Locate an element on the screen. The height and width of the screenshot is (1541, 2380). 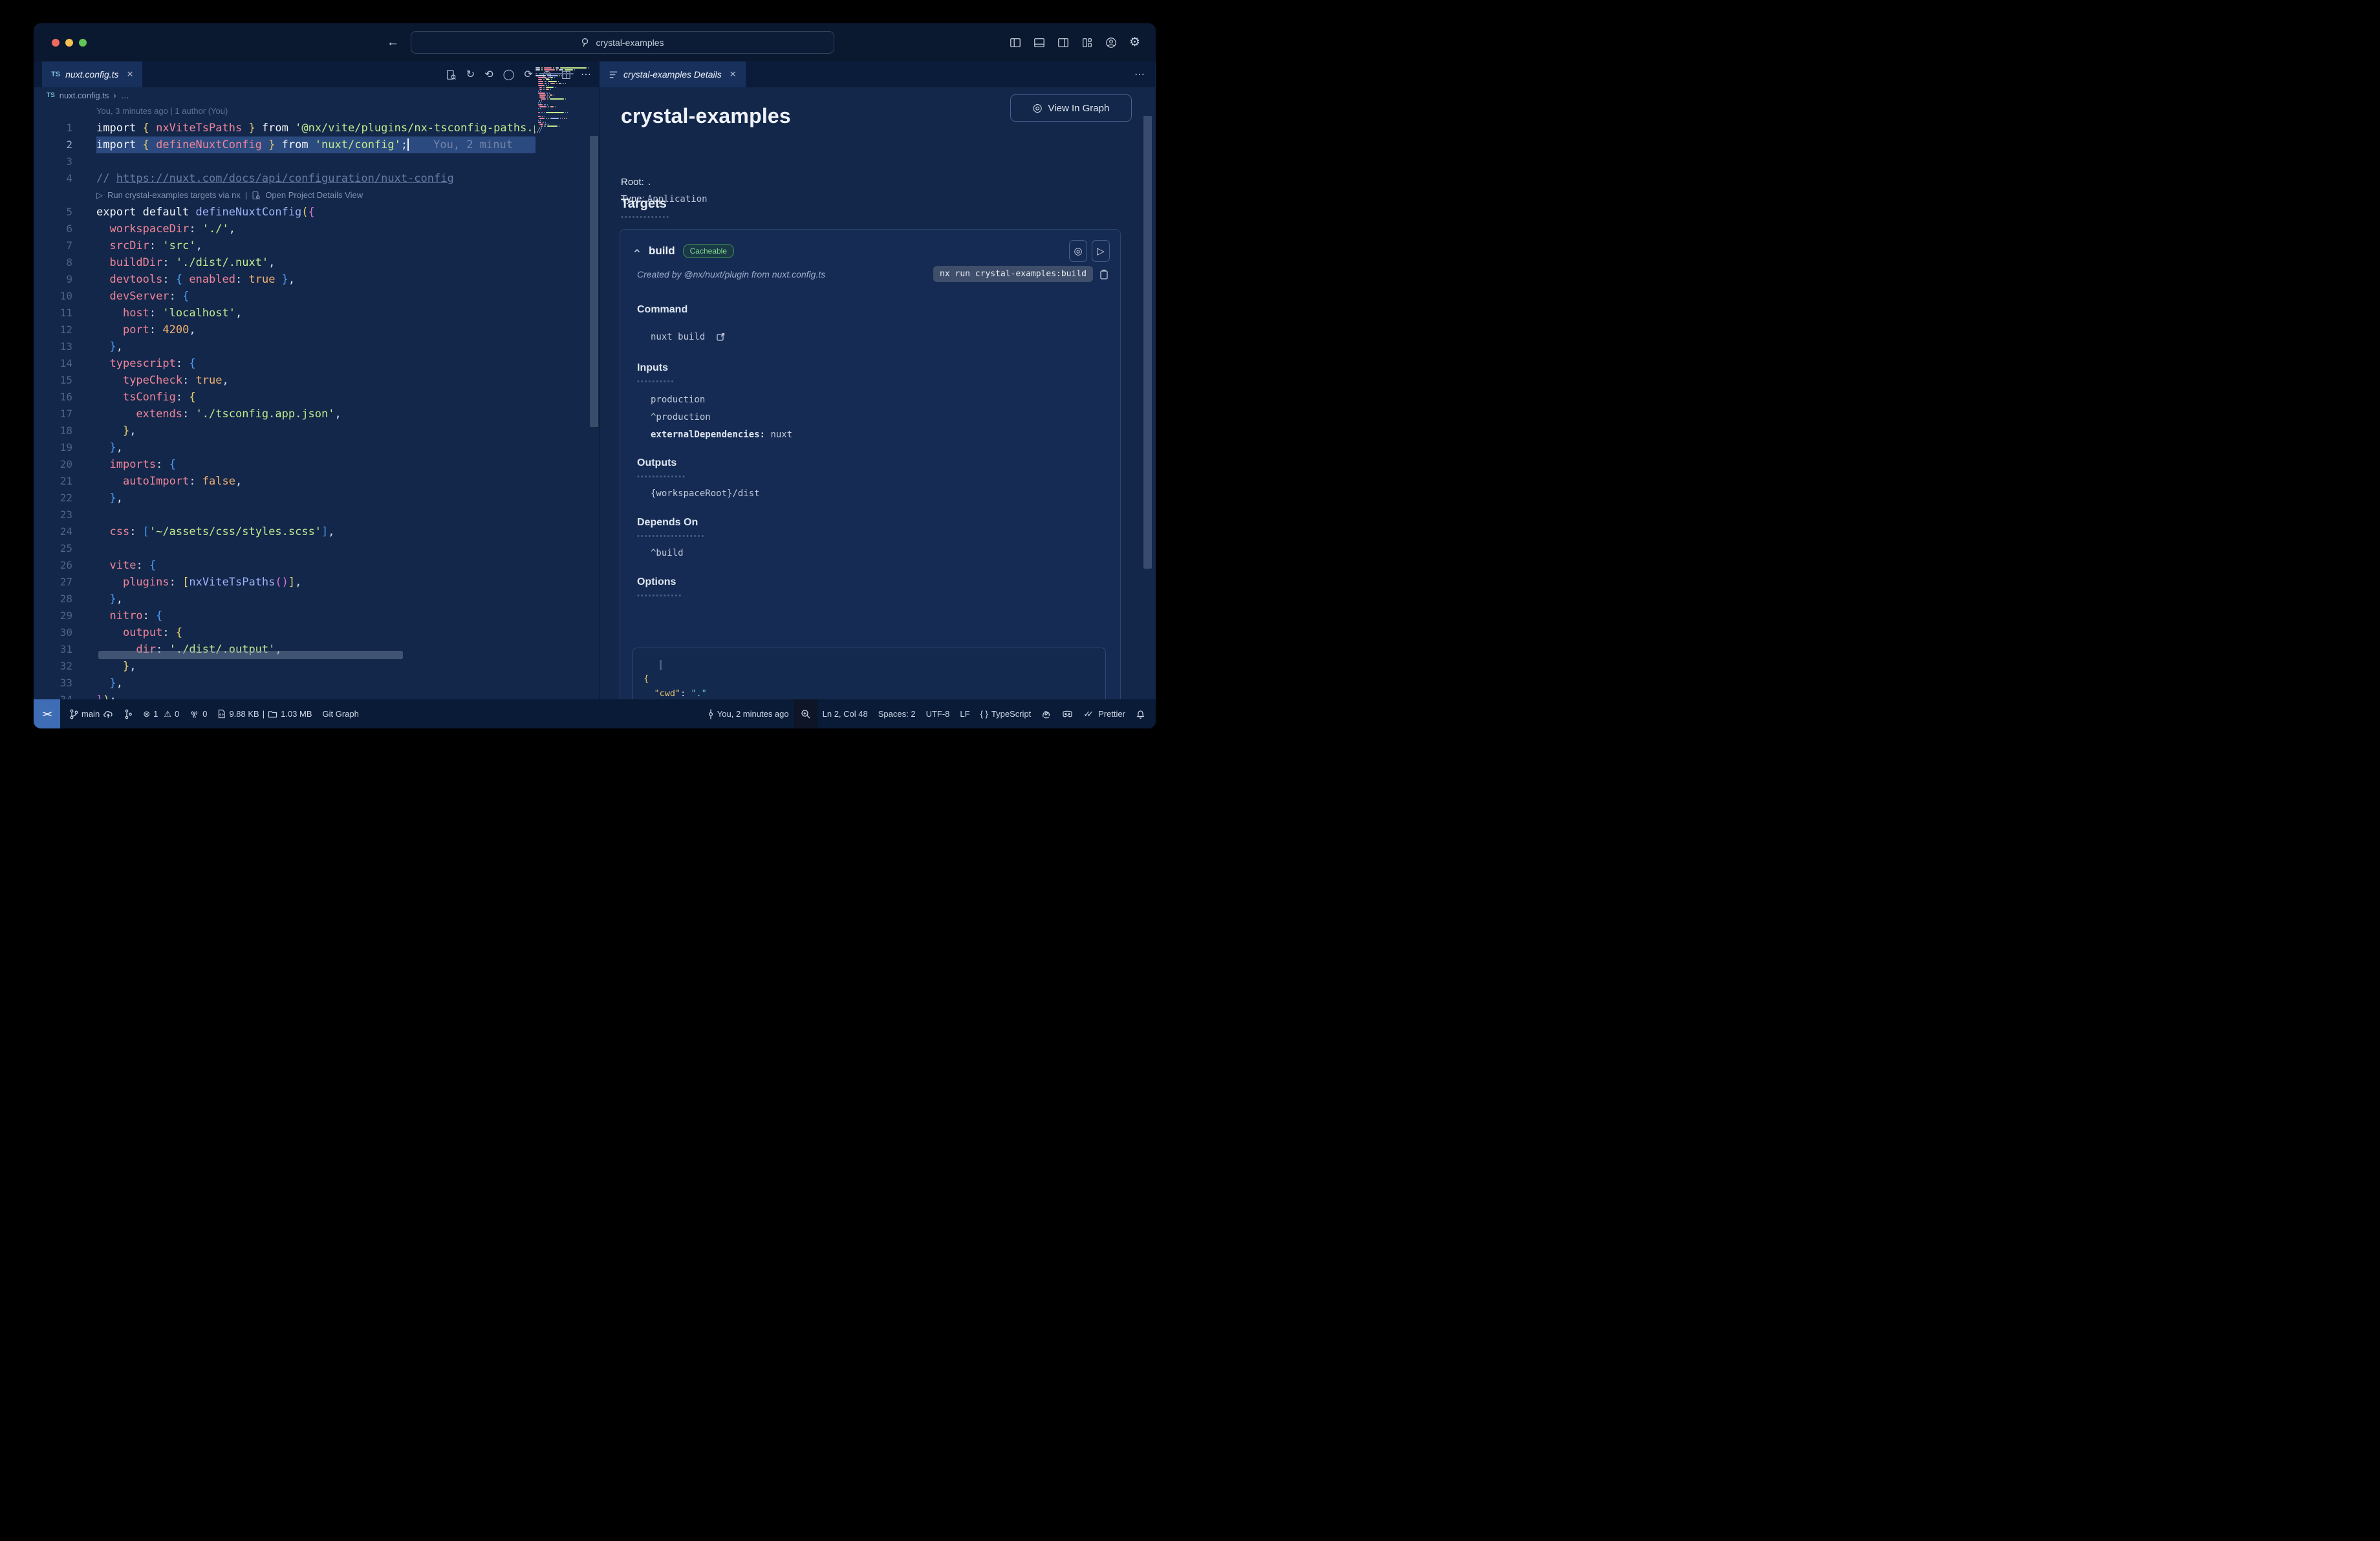
toggle-secondary-sidebar-icon is located at coordinates (1063, 43).